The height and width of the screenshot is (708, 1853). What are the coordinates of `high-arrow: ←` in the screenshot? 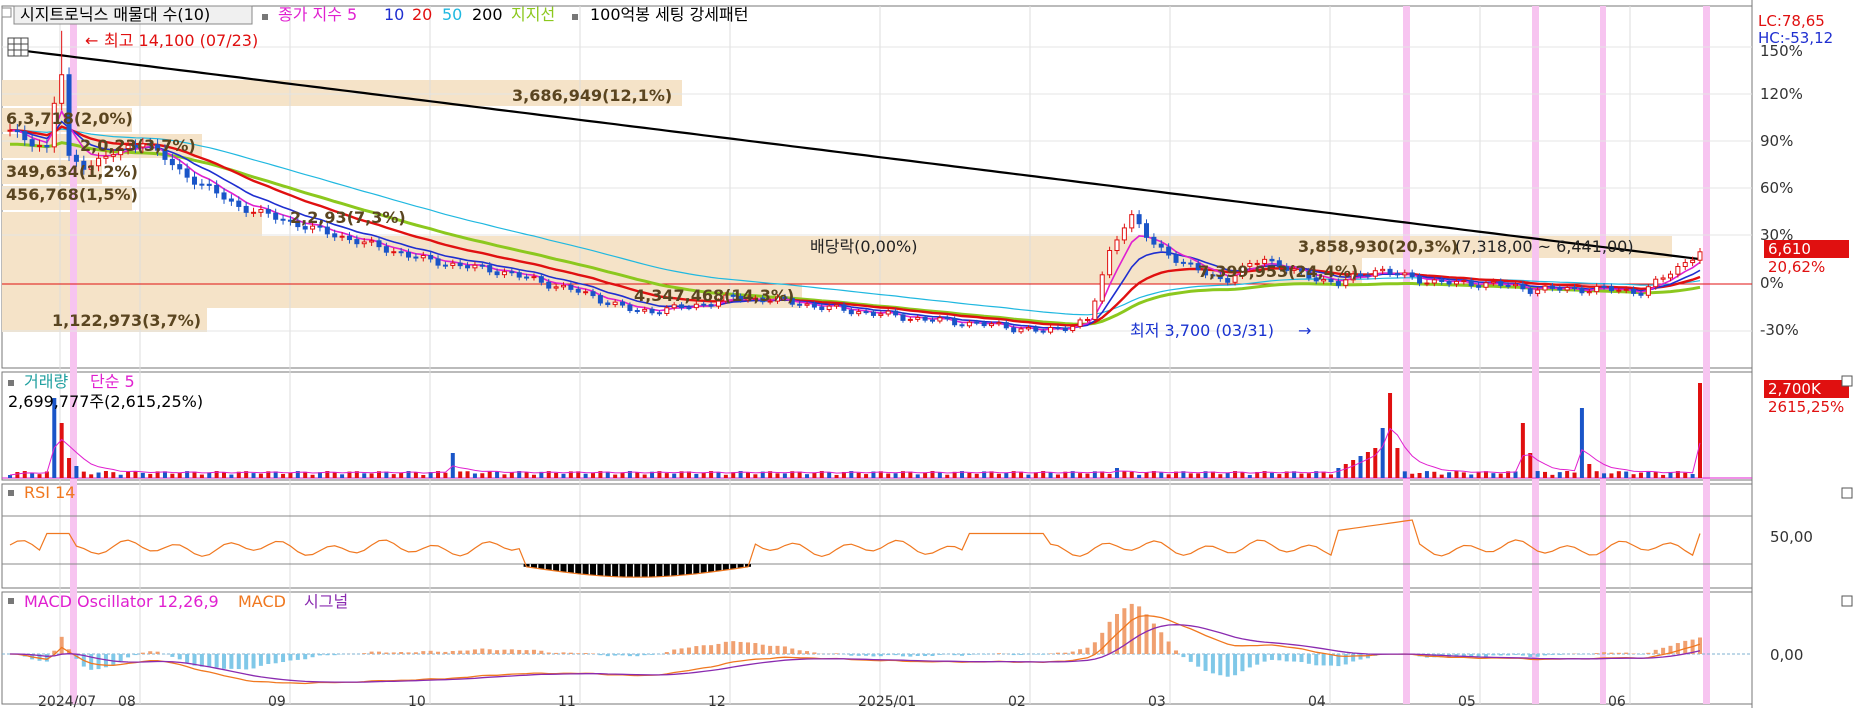 It's located at (91, 40).